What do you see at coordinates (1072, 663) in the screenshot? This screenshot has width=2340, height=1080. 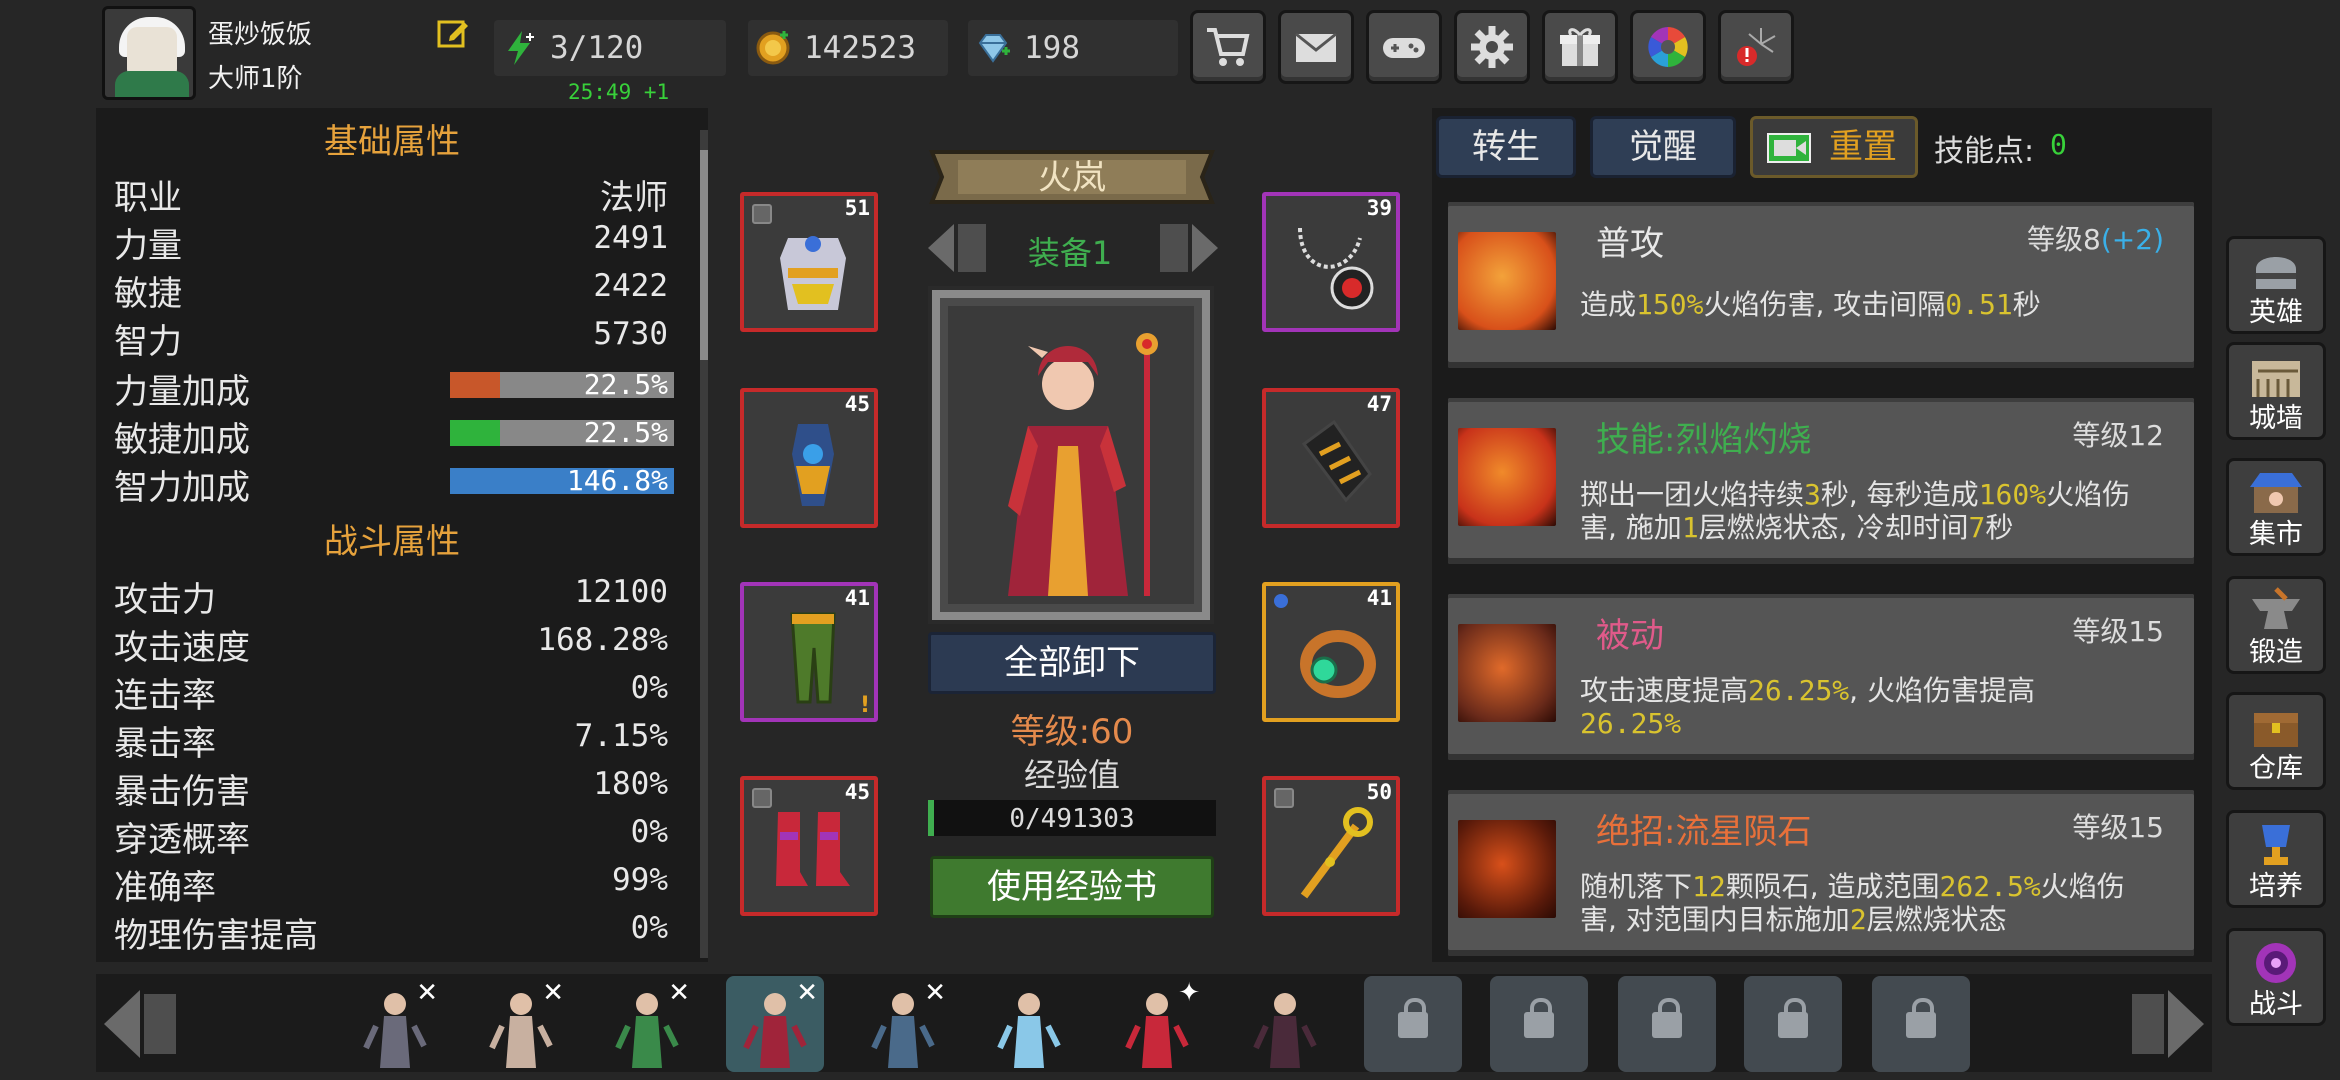 I see `unequip-all-button: 全部卸下` at bounding box center [1072, 663].